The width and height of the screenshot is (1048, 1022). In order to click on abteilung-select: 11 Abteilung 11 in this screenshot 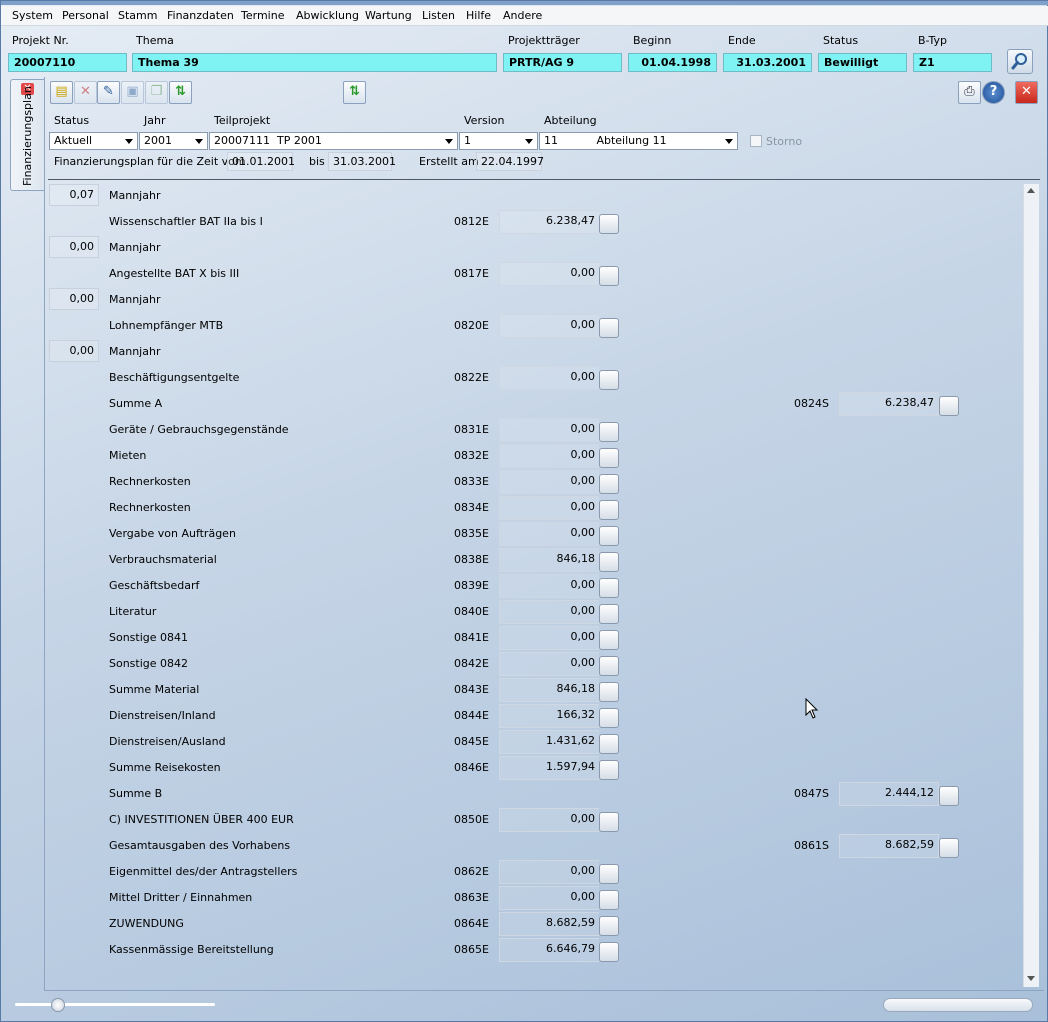, I will do `click(638, 141)`.